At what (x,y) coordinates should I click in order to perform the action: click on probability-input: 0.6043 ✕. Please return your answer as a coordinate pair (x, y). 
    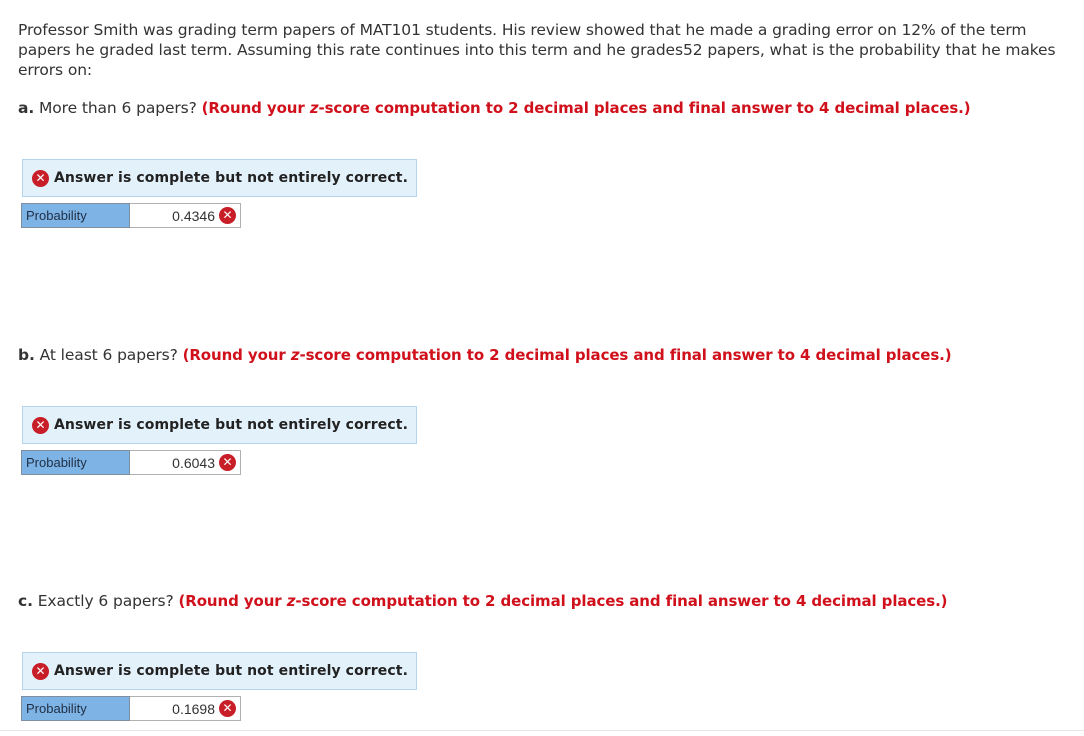
    Looking at the image, I should click on (185, 462).